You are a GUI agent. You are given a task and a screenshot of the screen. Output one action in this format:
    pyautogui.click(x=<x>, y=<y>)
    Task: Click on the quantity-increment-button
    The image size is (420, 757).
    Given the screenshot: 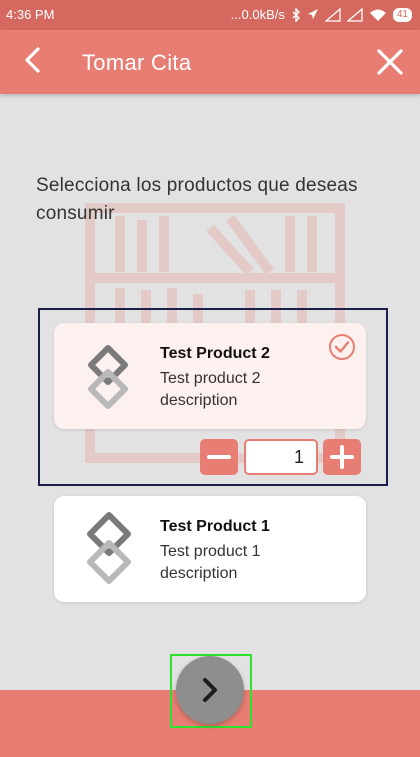 What is the action you would take?
    pyautogui.click(x=342, y=457)
    